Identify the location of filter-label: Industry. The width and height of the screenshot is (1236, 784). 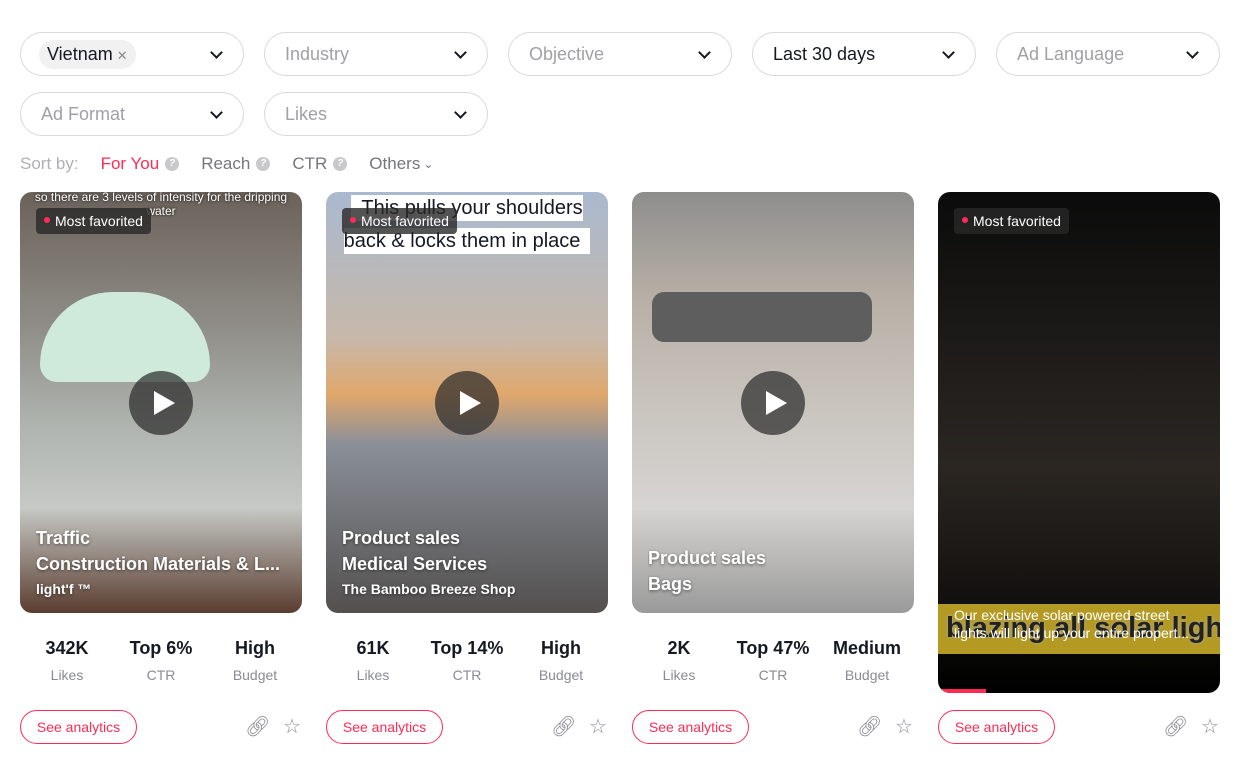
(317, 53).